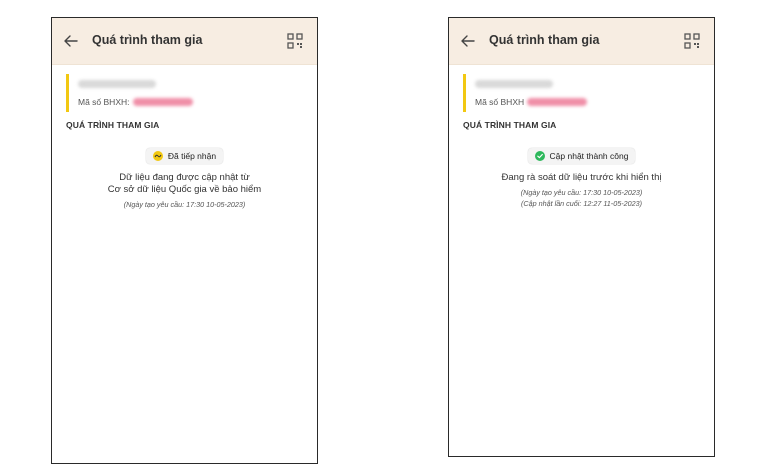 This screenshot has width=770, height=469. I want to click on status-badge: Cập nhật thành công, so click(581, 156).